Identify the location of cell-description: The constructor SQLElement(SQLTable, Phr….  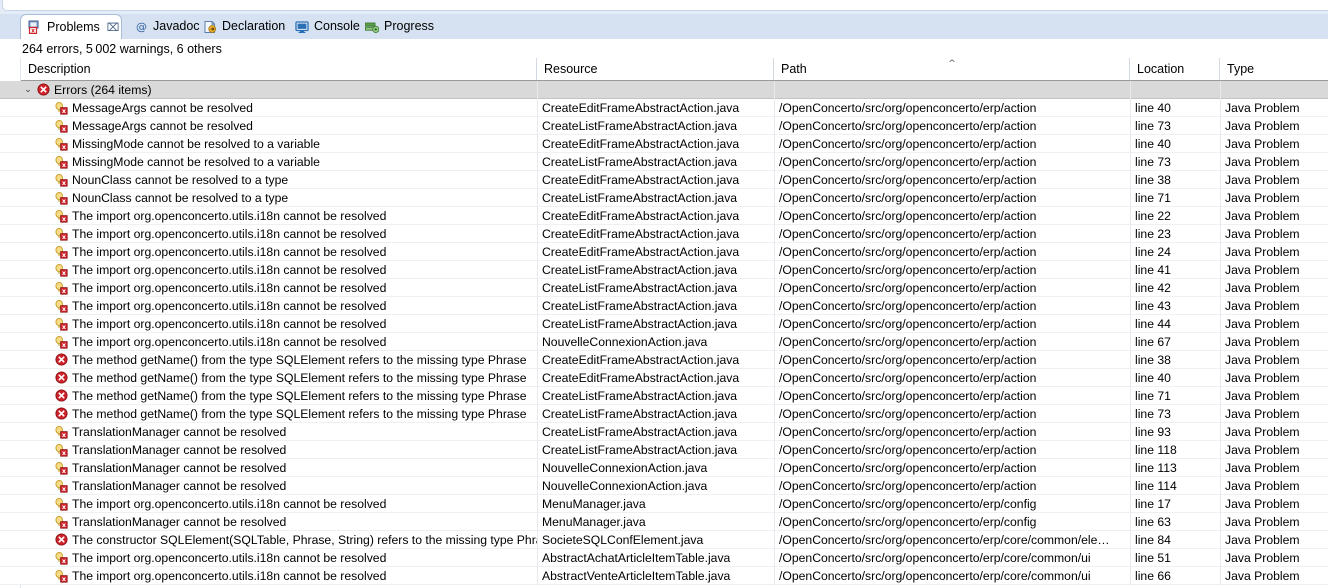
(279, 539).